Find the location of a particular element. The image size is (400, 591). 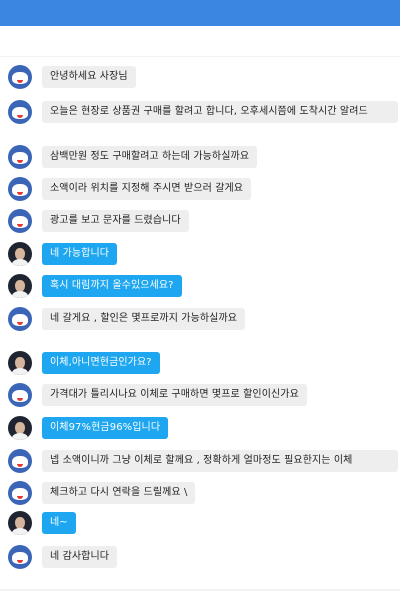

message-bubble: 이체97%현금96%입니다 is located at coordinates (105, 428).